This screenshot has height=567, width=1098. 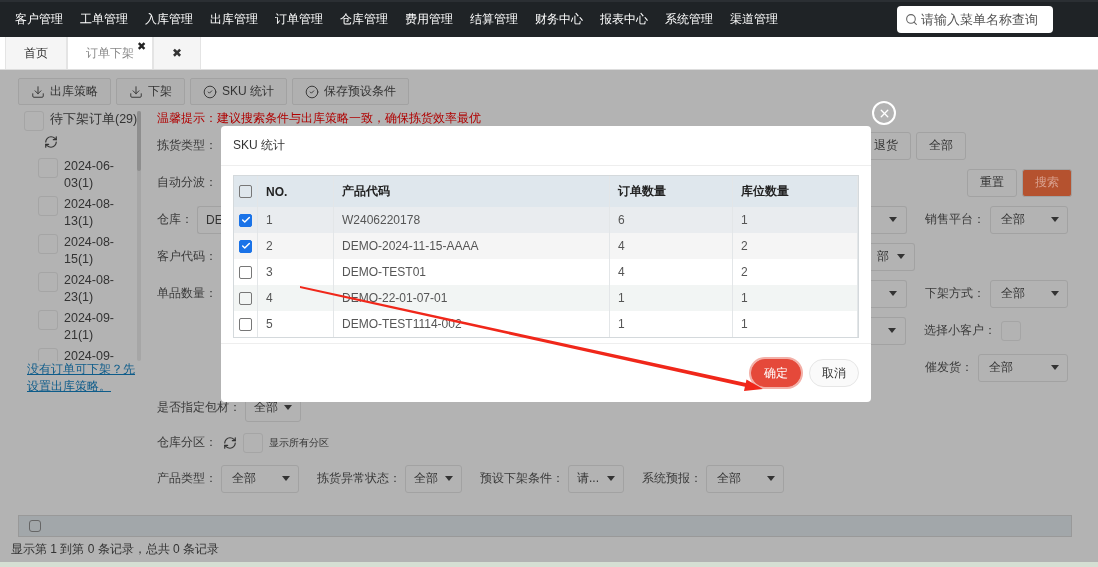 I want to click on field-label: 系统预报：, so click(x=672, y=478).